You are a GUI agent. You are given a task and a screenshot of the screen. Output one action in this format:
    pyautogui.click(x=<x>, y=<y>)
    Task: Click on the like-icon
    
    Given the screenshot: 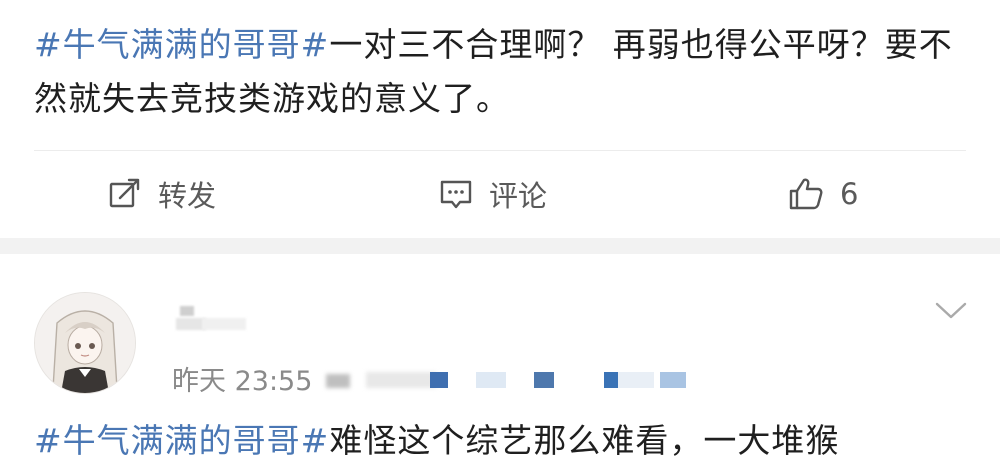 What is the action you would take?
    pyautogui.click(x=806, y=194)
    